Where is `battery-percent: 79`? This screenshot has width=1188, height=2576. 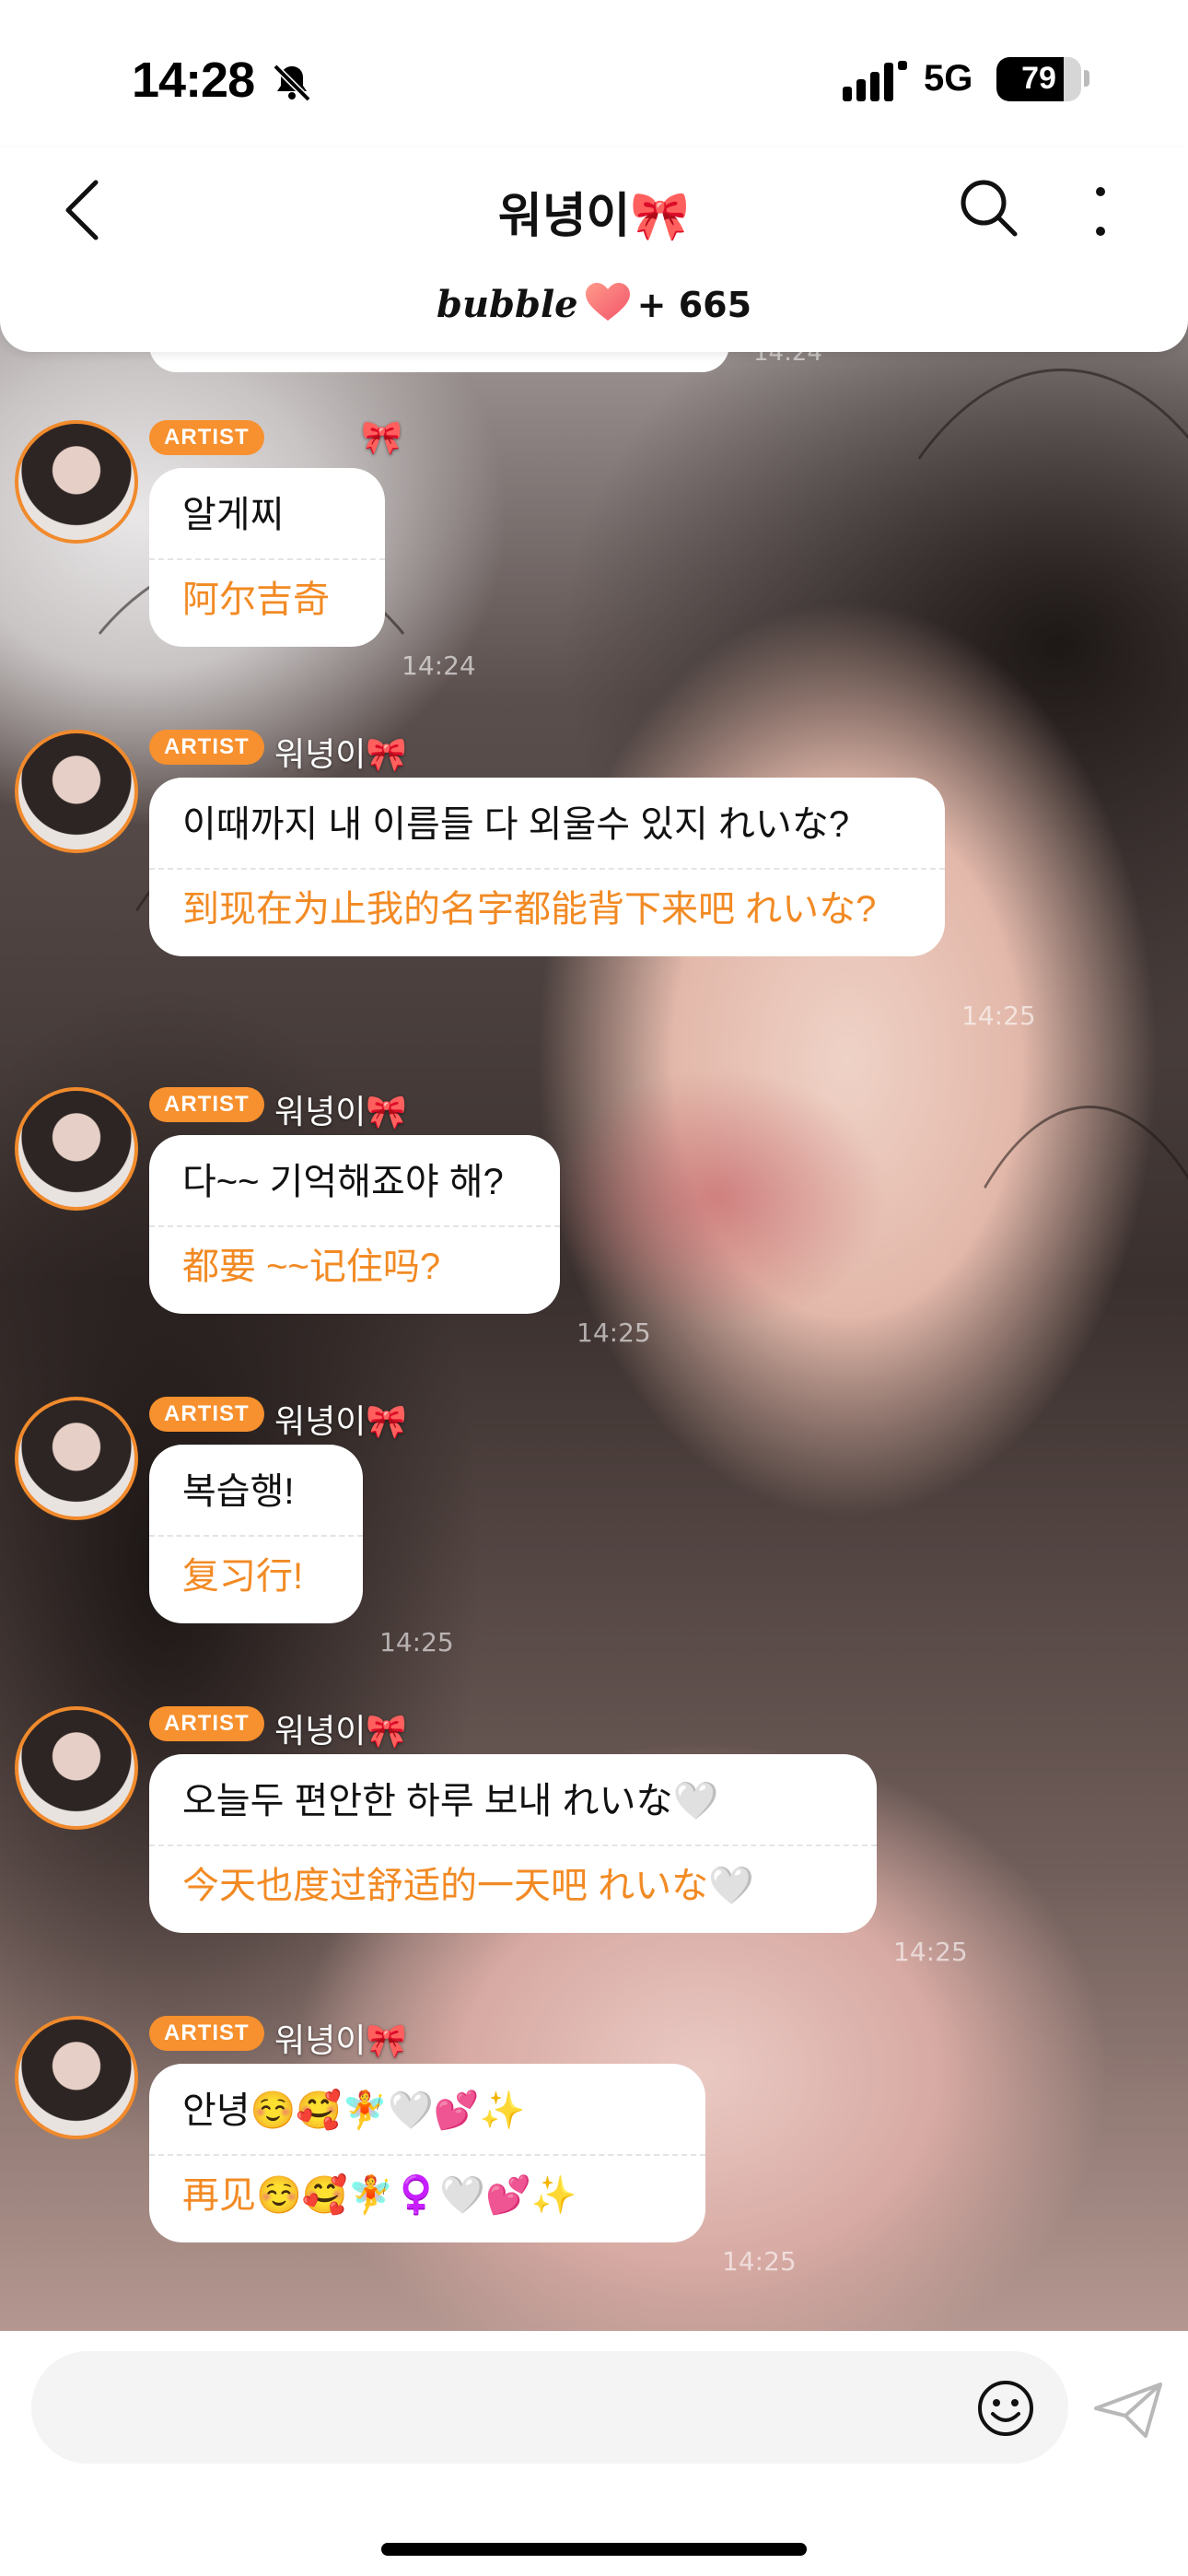
battery-percent: 79 is located at coordinates (1038, 78).